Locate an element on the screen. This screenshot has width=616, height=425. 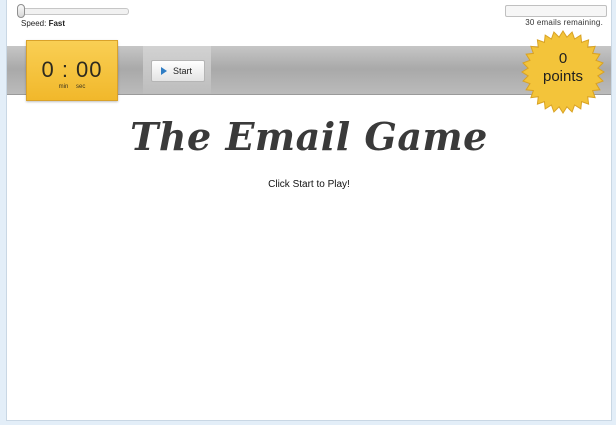
points-value: 0 is located at coordinates (563, 58).